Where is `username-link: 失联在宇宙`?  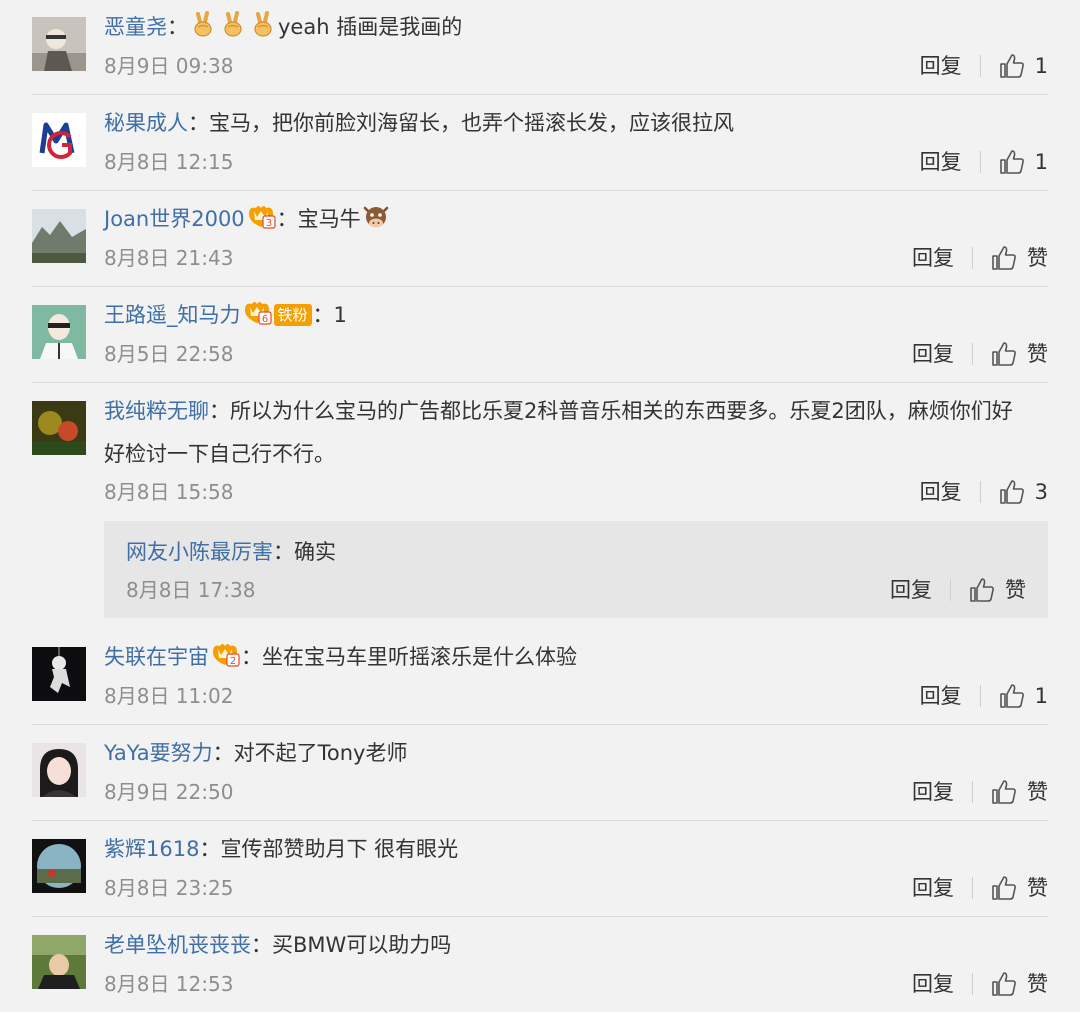
username-link: 失联在宇宙 is located at coordinates (156, 657).